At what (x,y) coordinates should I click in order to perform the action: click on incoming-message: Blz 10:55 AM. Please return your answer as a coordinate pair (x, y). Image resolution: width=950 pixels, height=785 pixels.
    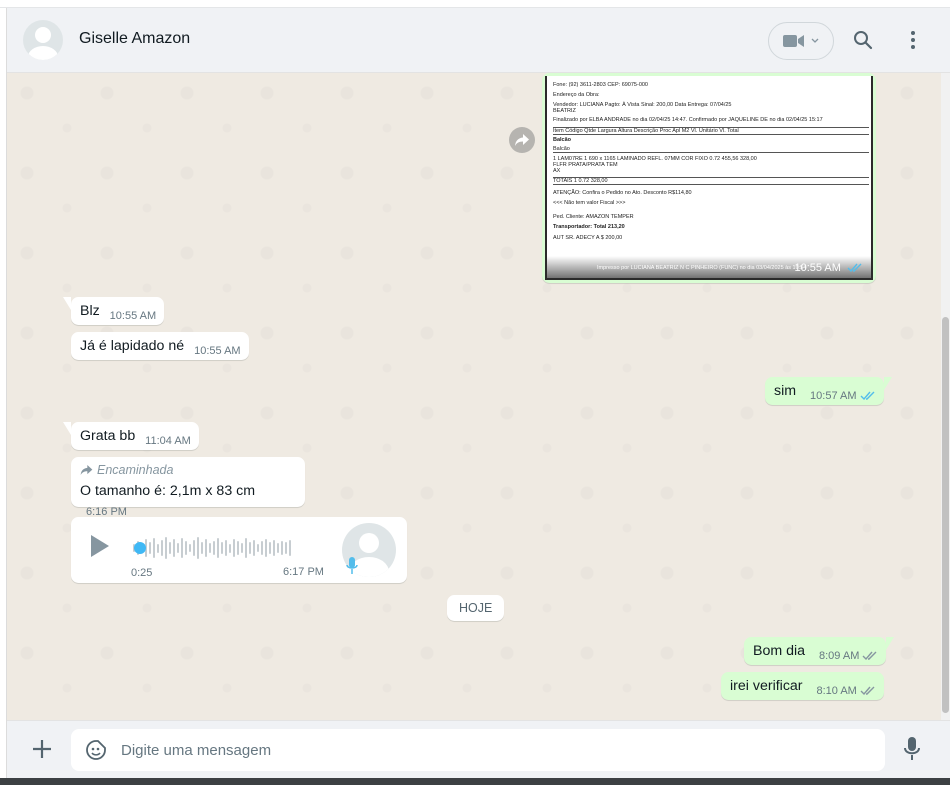
    Looking at the image, I should click on (114, 311).